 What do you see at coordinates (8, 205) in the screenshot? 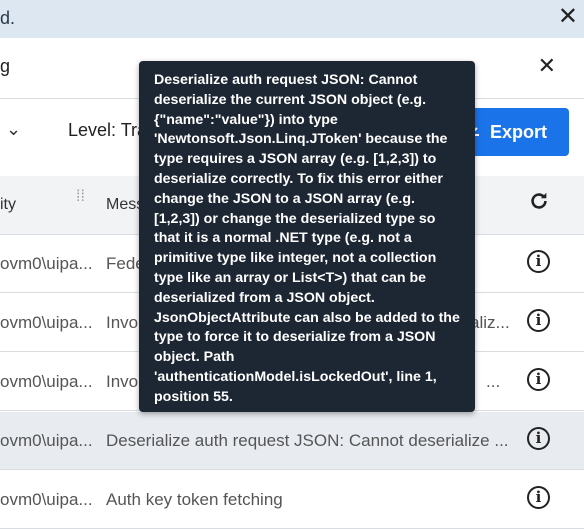
I see `column-header-severity: ity` at bounding box center [8, 205].